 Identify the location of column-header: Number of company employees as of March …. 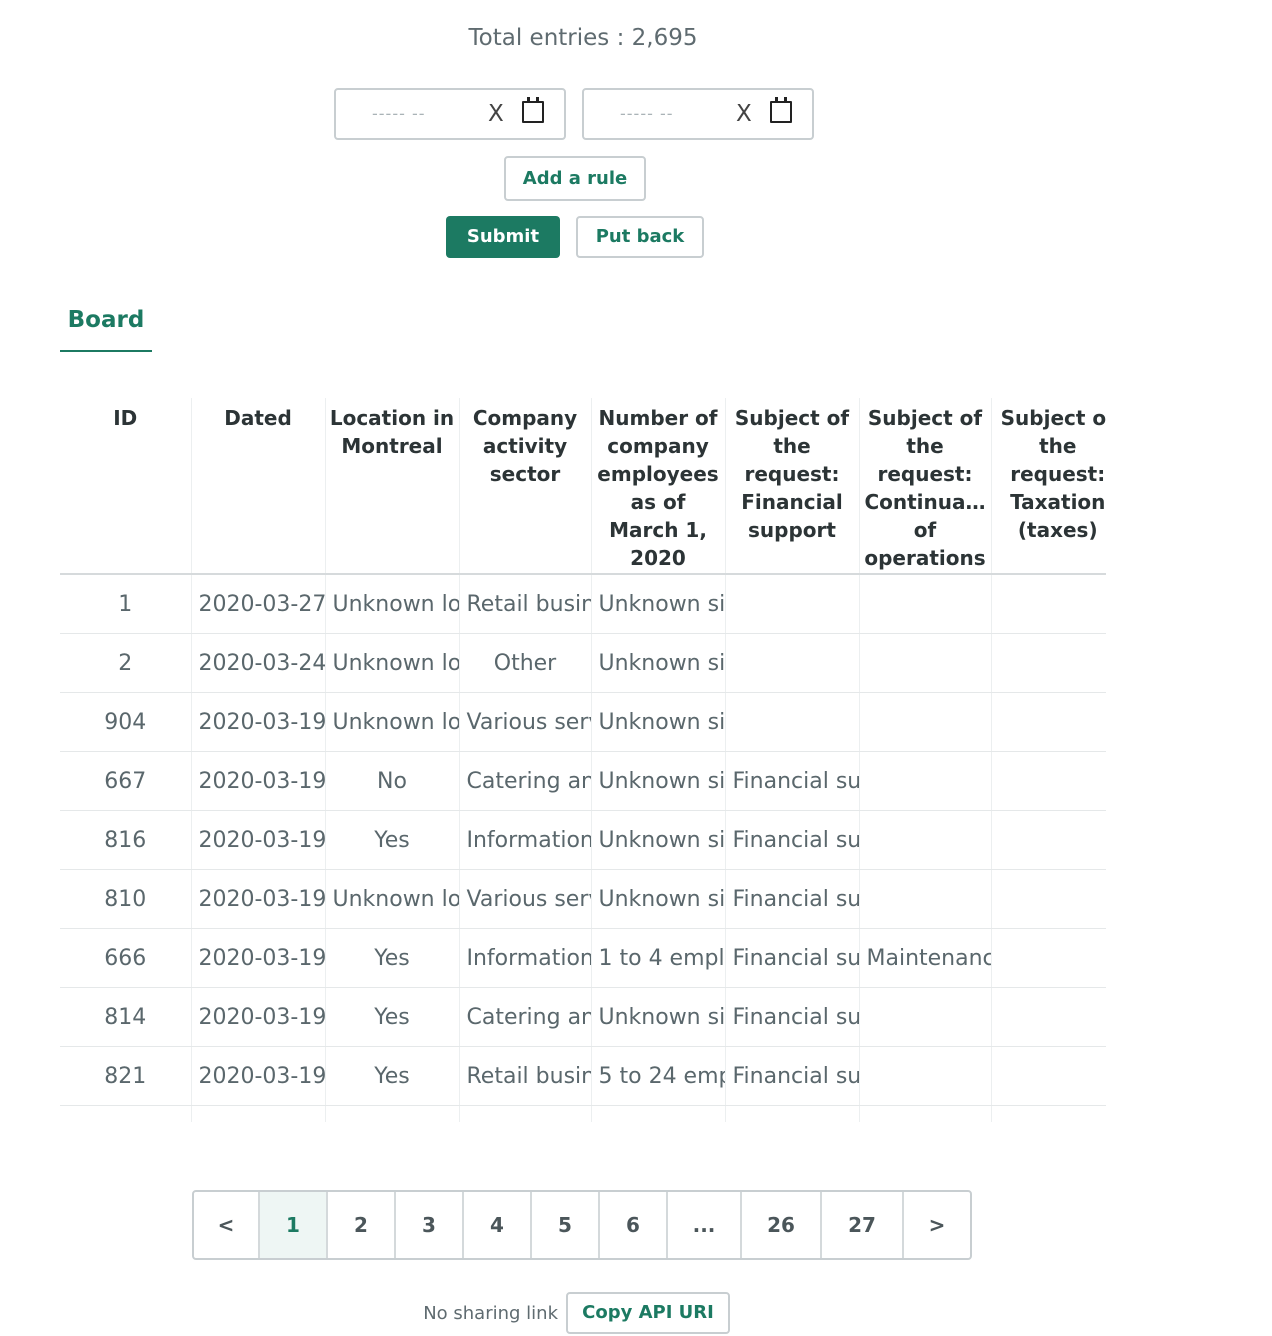
(657, 486).